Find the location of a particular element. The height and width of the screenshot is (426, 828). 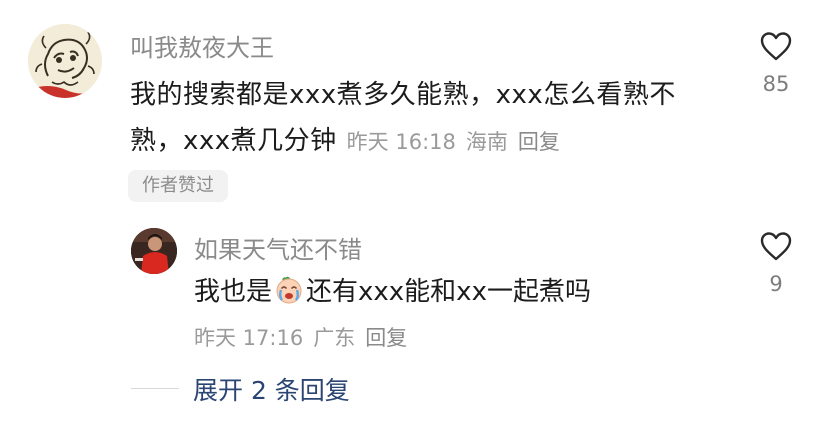

comment-like-button: 85 is located at coordinates (776, 63).